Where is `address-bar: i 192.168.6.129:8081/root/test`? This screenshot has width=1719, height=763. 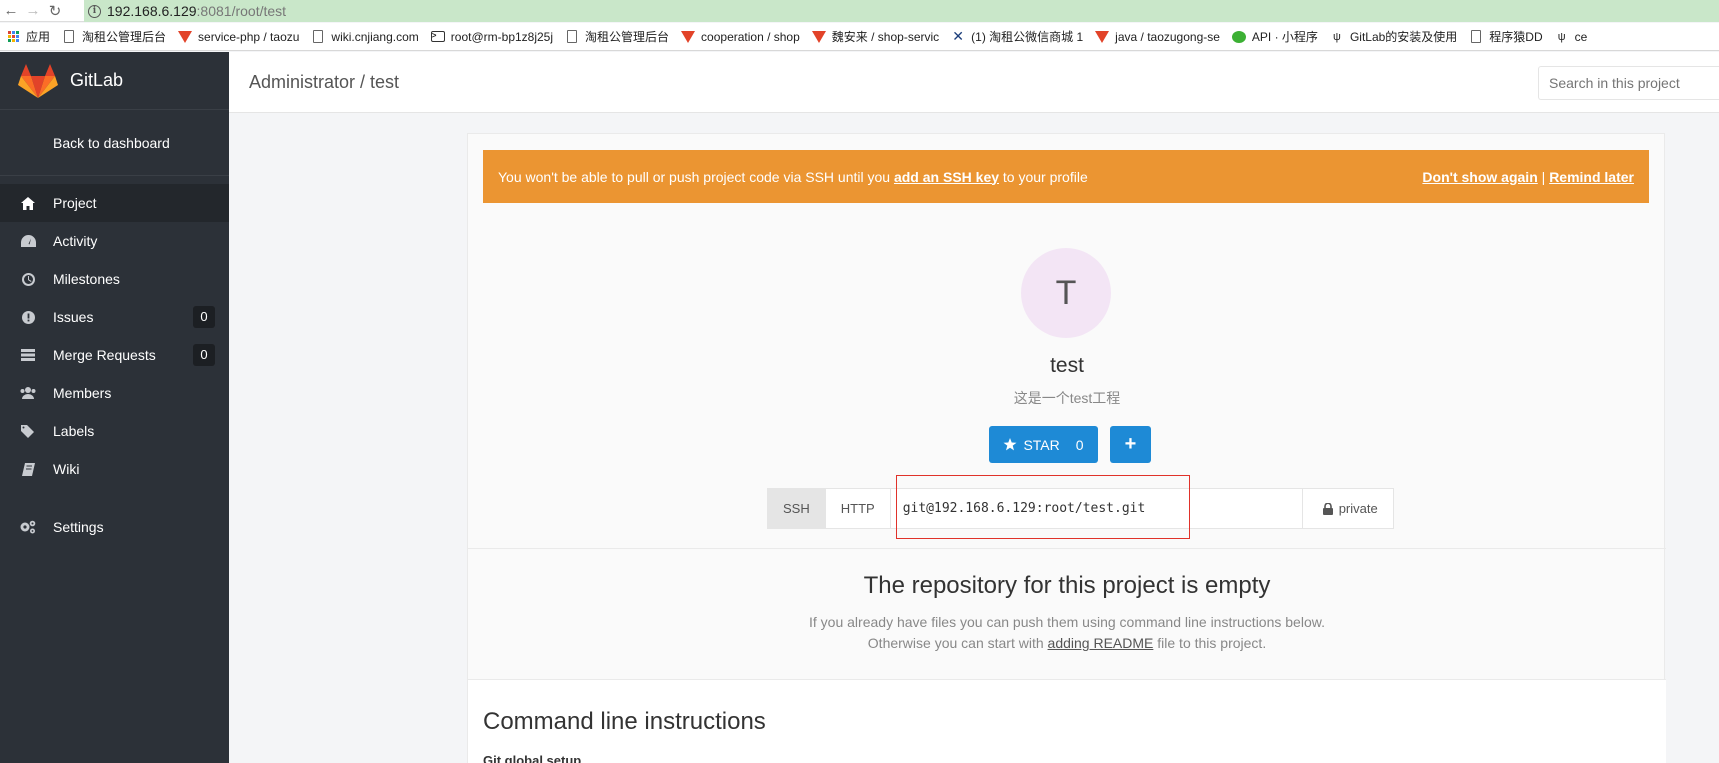 address-bar: i 192.168.6.129:8081/root/test is located at coordinates (901, 11).